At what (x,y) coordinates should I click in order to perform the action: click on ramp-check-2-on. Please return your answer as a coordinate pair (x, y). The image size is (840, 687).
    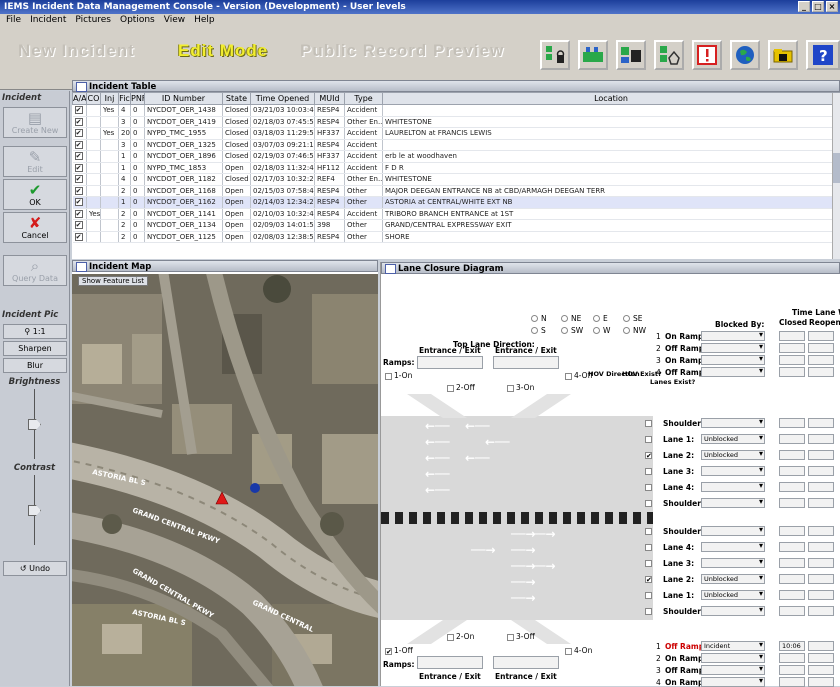
    Looking at the image, I should click on (450, 637).